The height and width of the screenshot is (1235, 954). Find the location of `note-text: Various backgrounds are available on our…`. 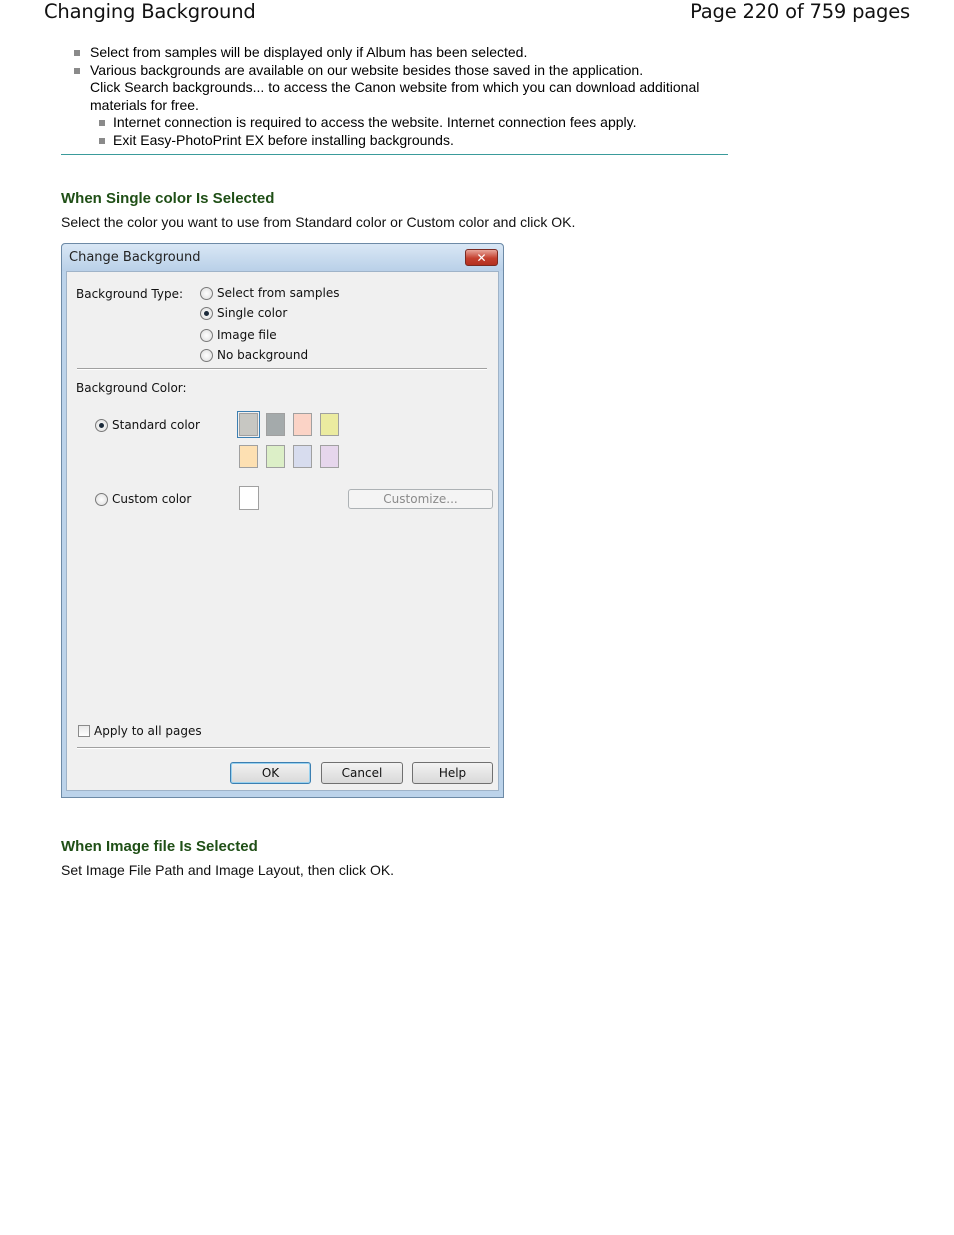

note-text: Various backgrounds are available on our… is located at coordinates (367, 69).